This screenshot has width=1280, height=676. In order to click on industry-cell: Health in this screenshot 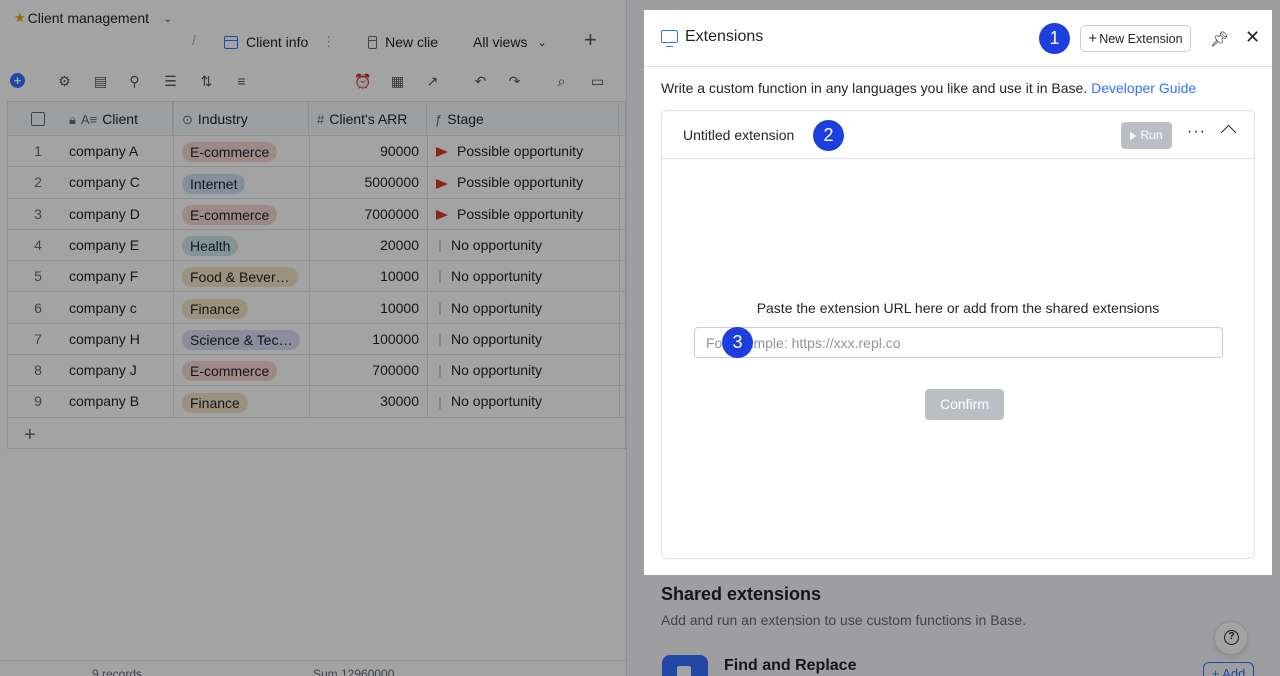, I will do `click(241, 245)`.